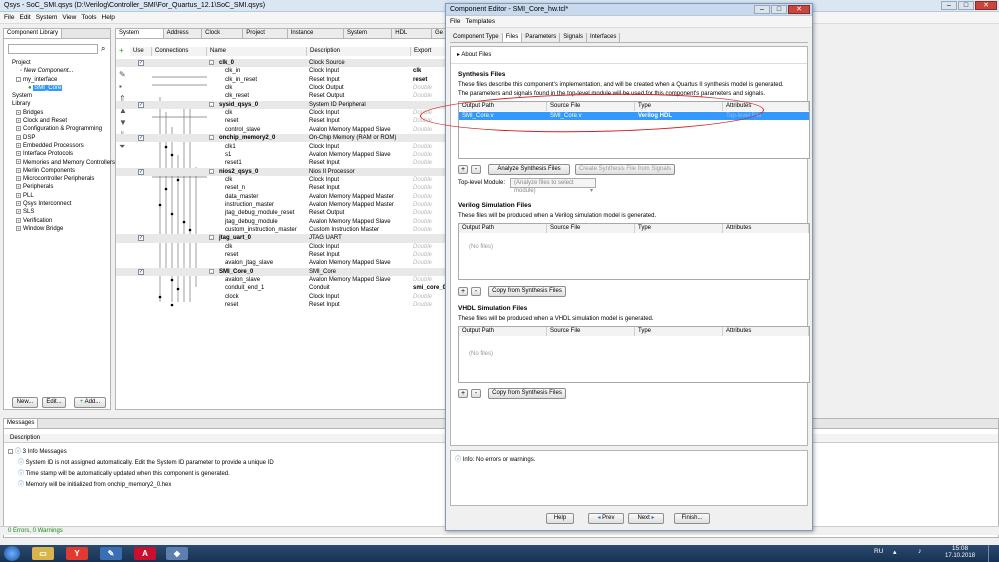  Describe the element at coordinates (281, 155) in the screenshot. I see `interface-row: s1 Avalon Memory Mapped Slave Double` at that location.